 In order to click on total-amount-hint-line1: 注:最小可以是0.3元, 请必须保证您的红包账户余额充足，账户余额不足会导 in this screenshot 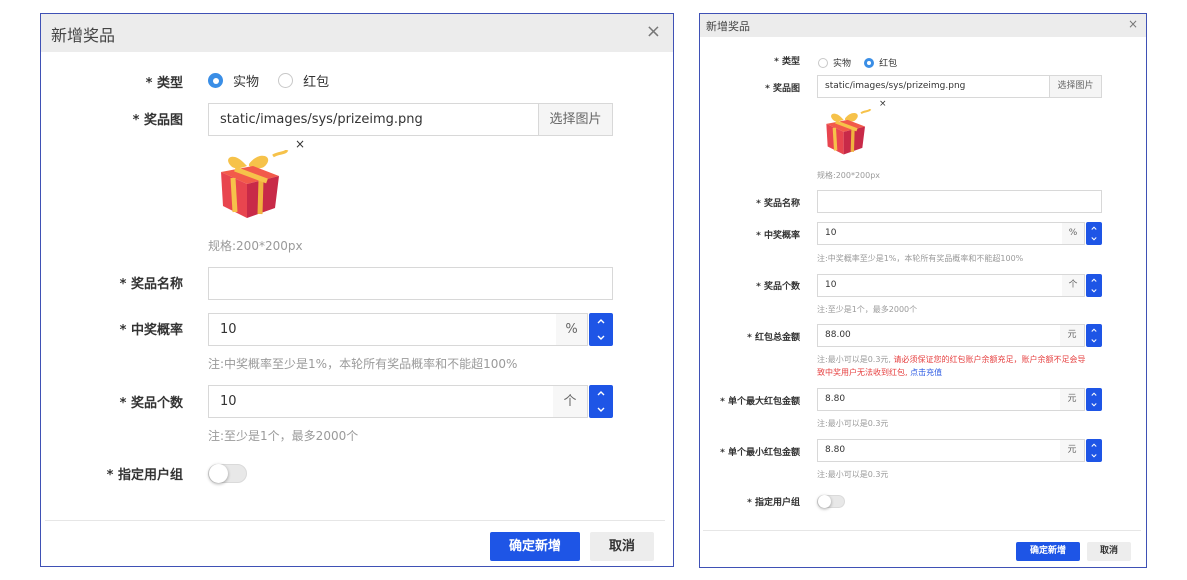, I will do `click(951, 359)`.